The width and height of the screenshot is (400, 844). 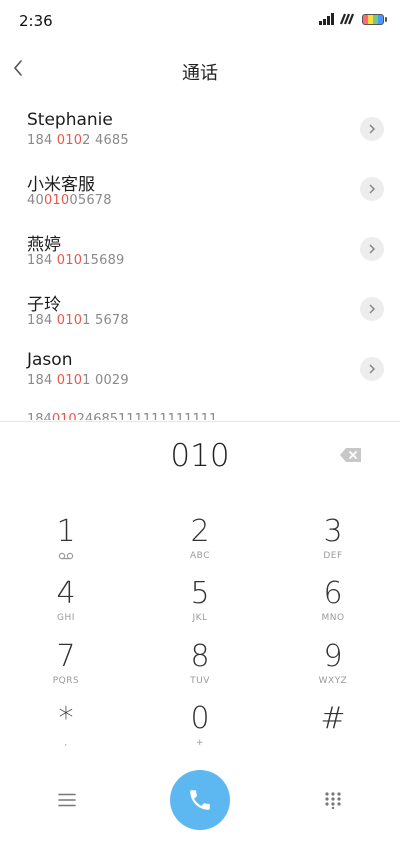 I want to click on call-button, so click(x=200, y=800).